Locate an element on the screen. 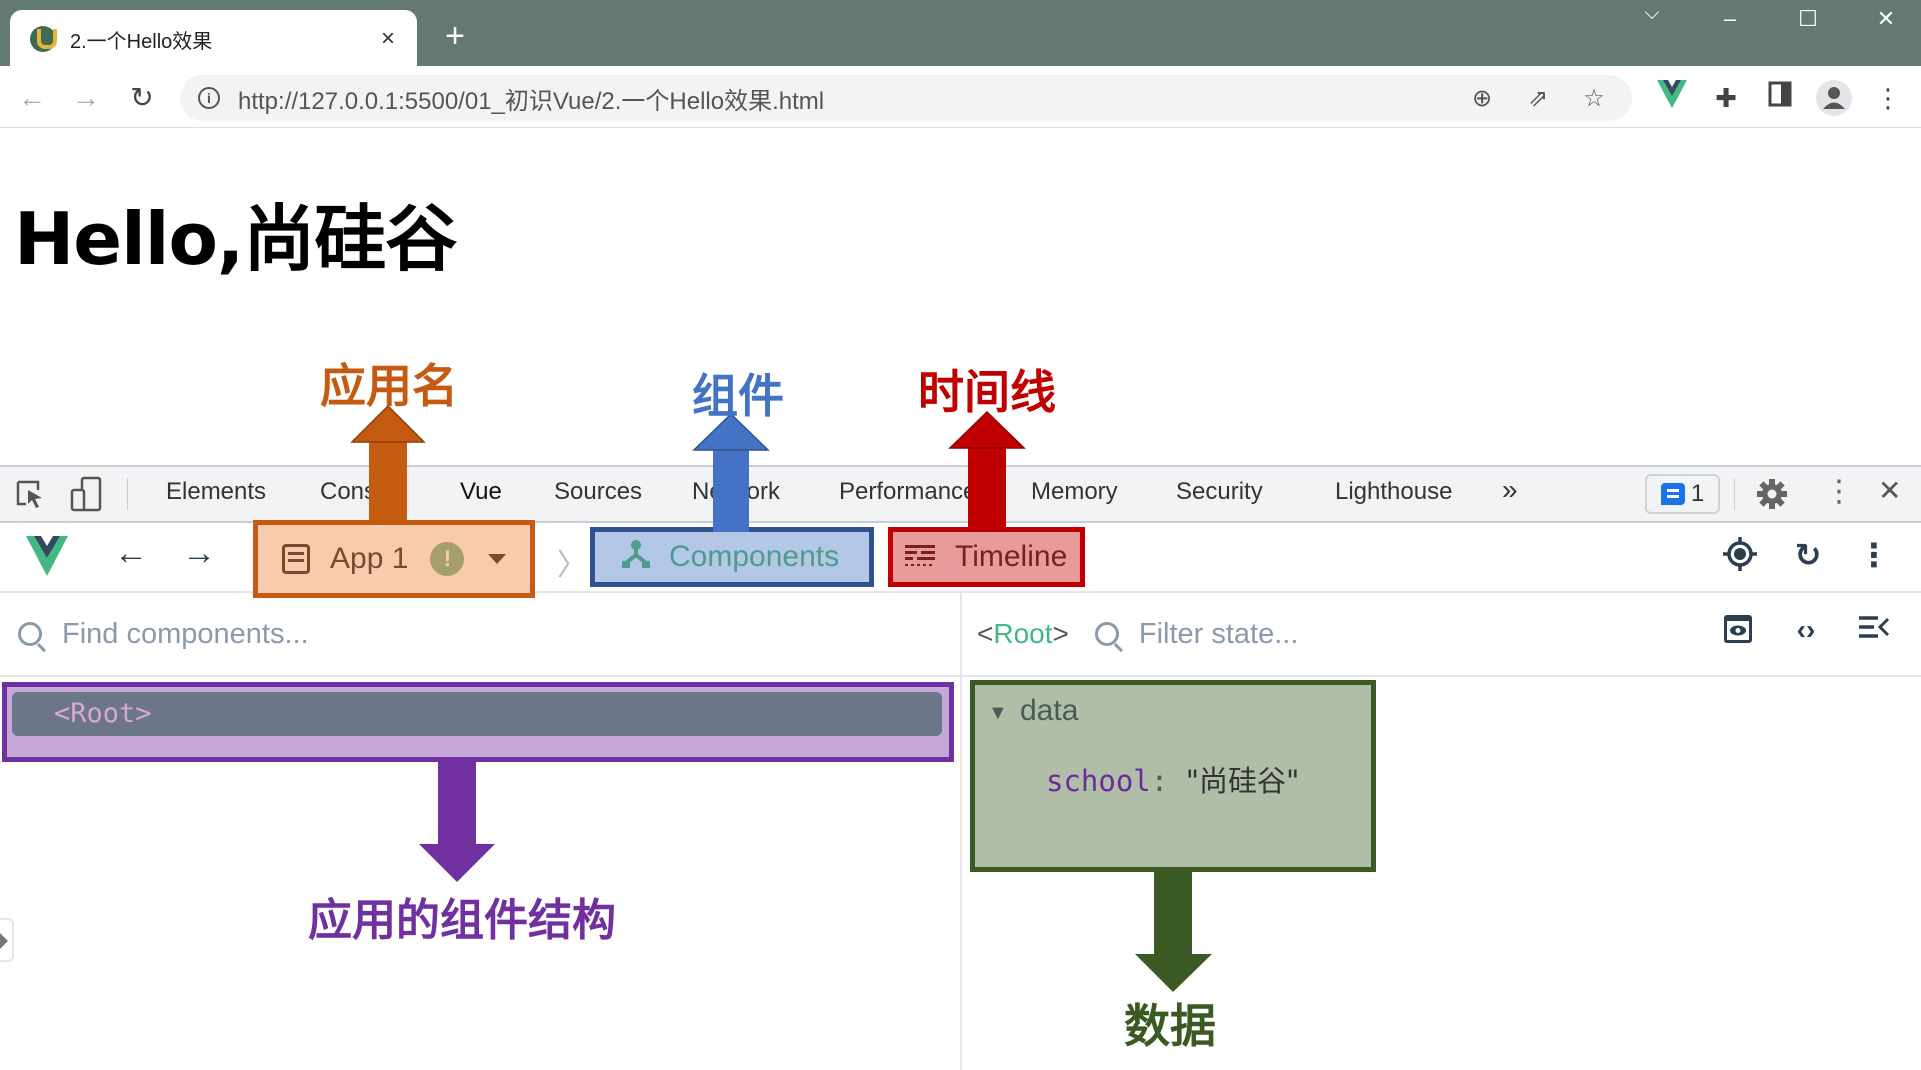 Image resolution: width=1921 pixels, height=1070 pixels. annotation-timeline-text: 时间线 is located at coordinates (987, 392).